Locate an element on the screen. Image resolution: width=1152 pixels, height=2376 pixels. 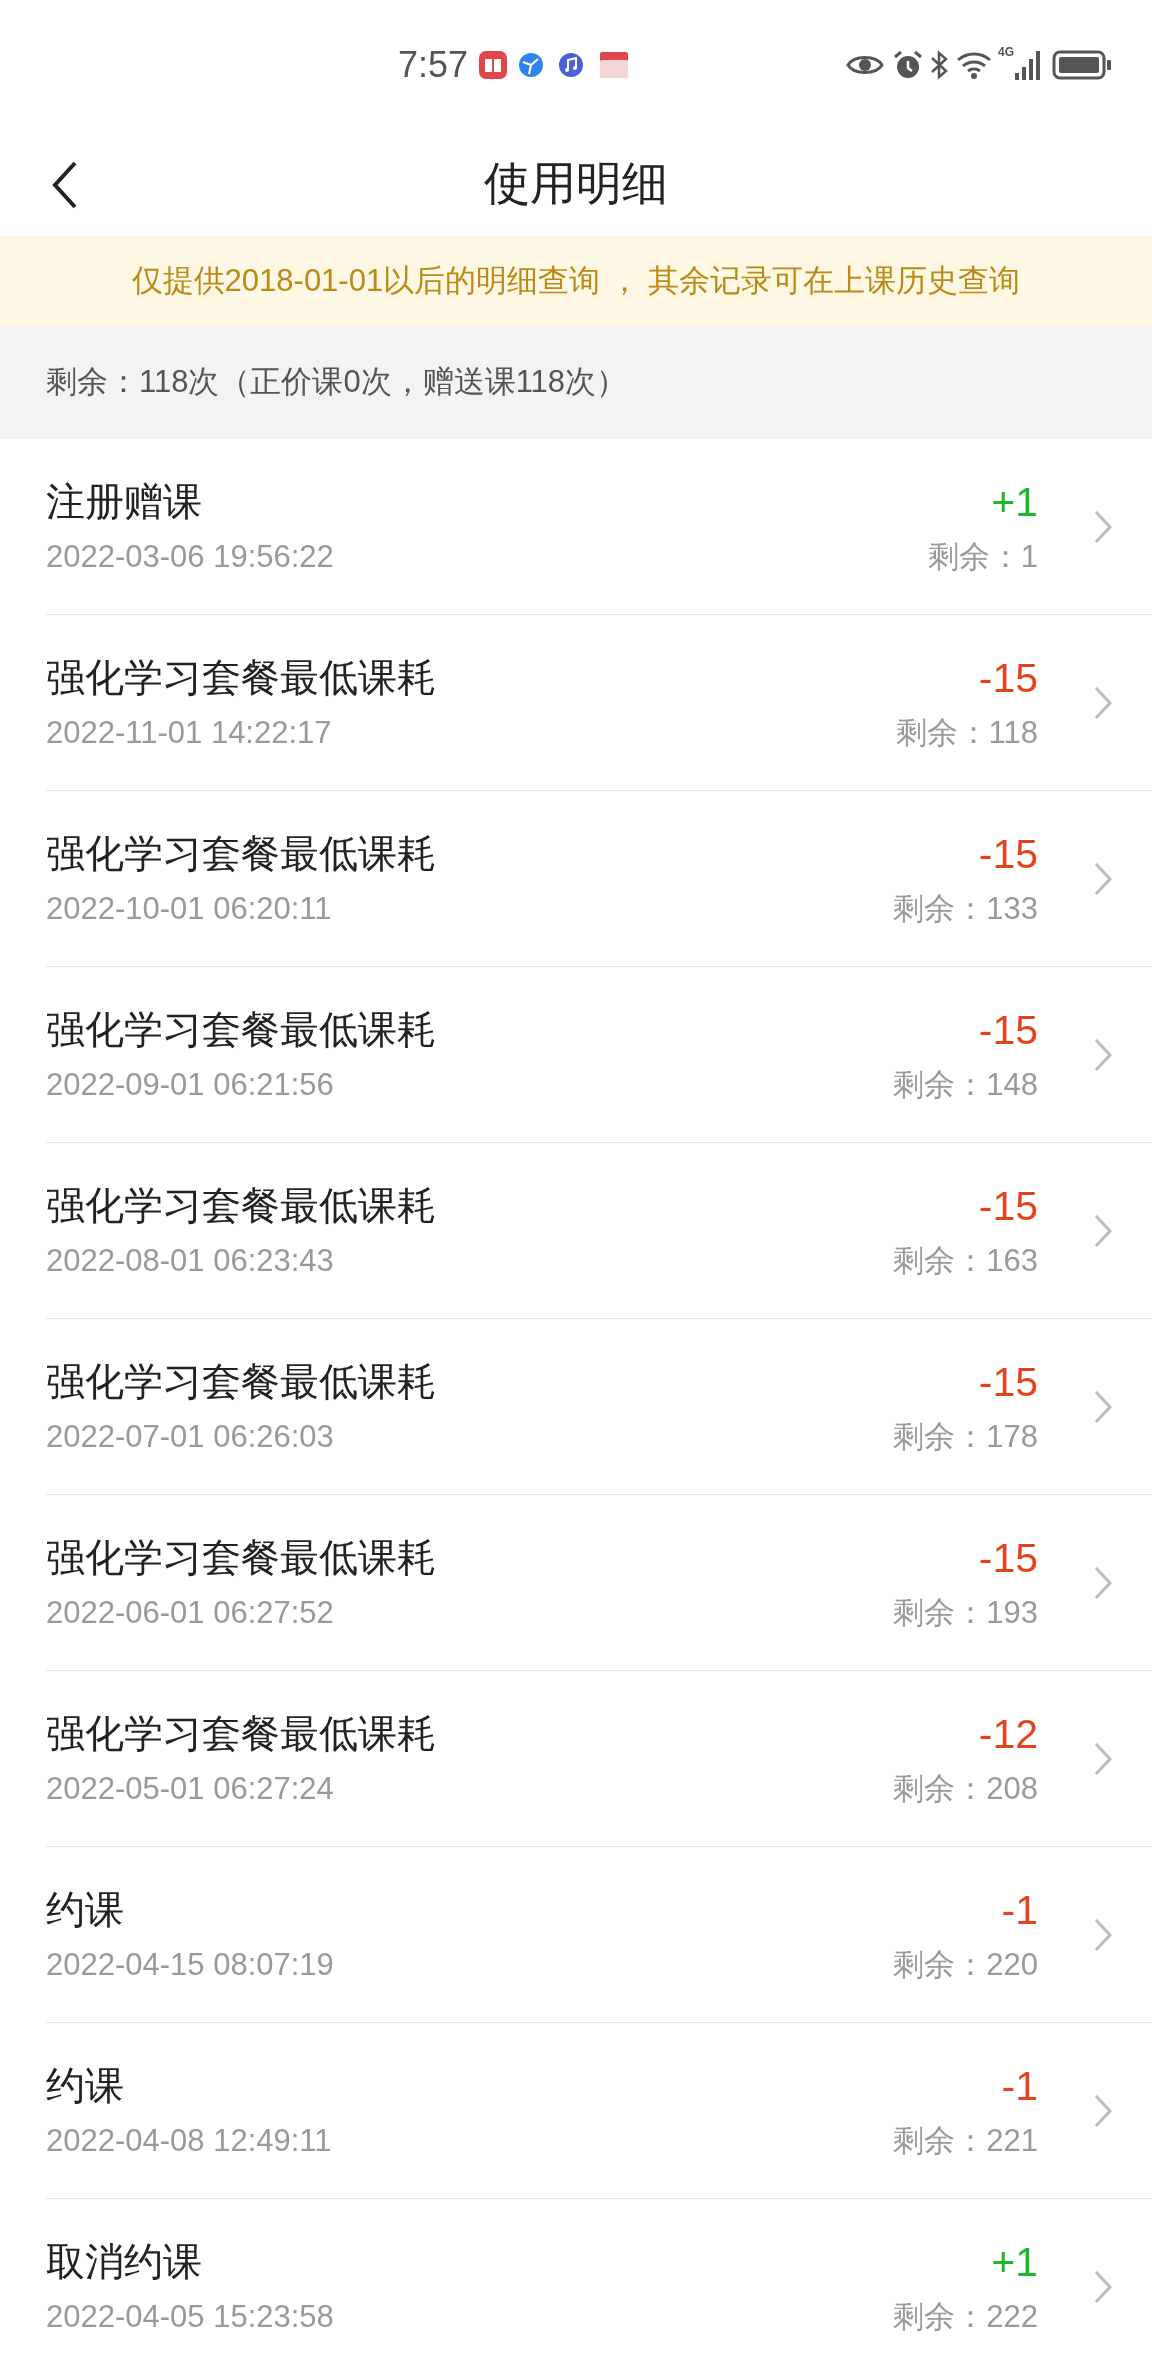
record-balance: 剩余：1 is located at coordinates (982, 556).